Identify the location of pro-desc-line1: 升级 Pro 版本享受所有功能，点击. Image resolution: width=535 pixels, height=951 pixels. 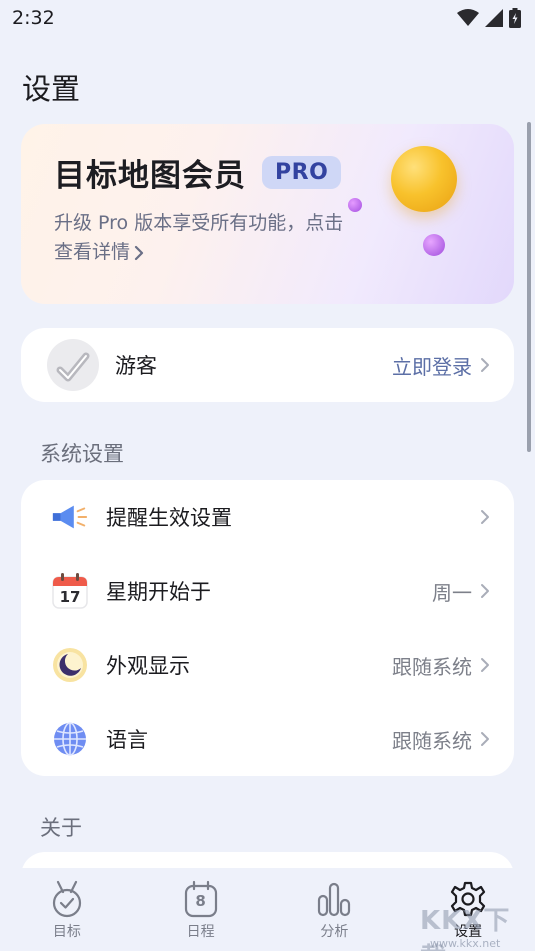
(199, 223).